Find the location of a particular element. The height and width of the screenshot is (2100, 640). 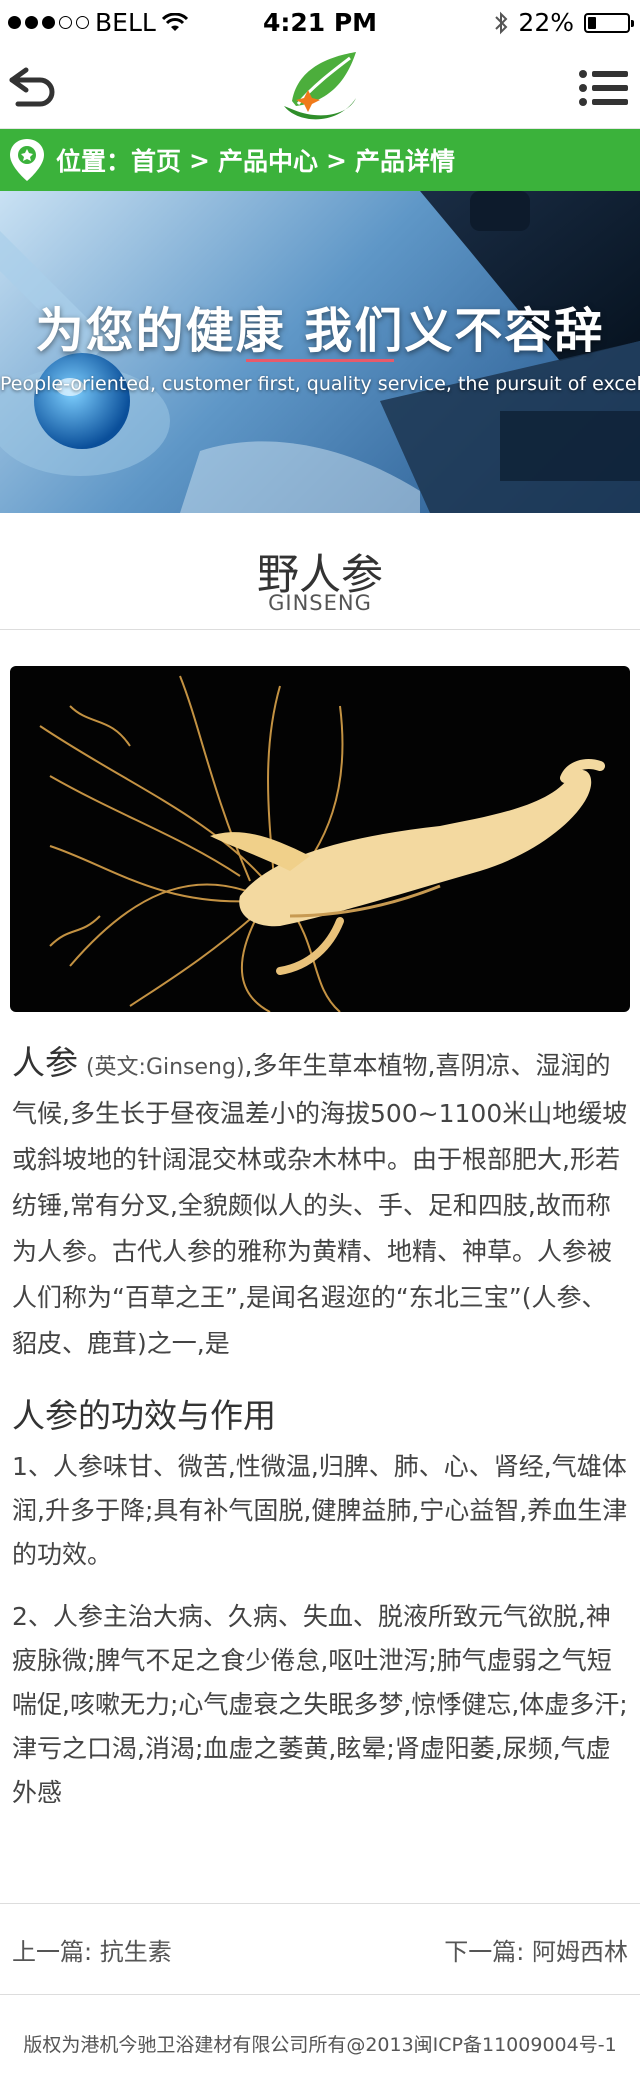

intro-lead: 人参 is located at coordinates (45, 1062).